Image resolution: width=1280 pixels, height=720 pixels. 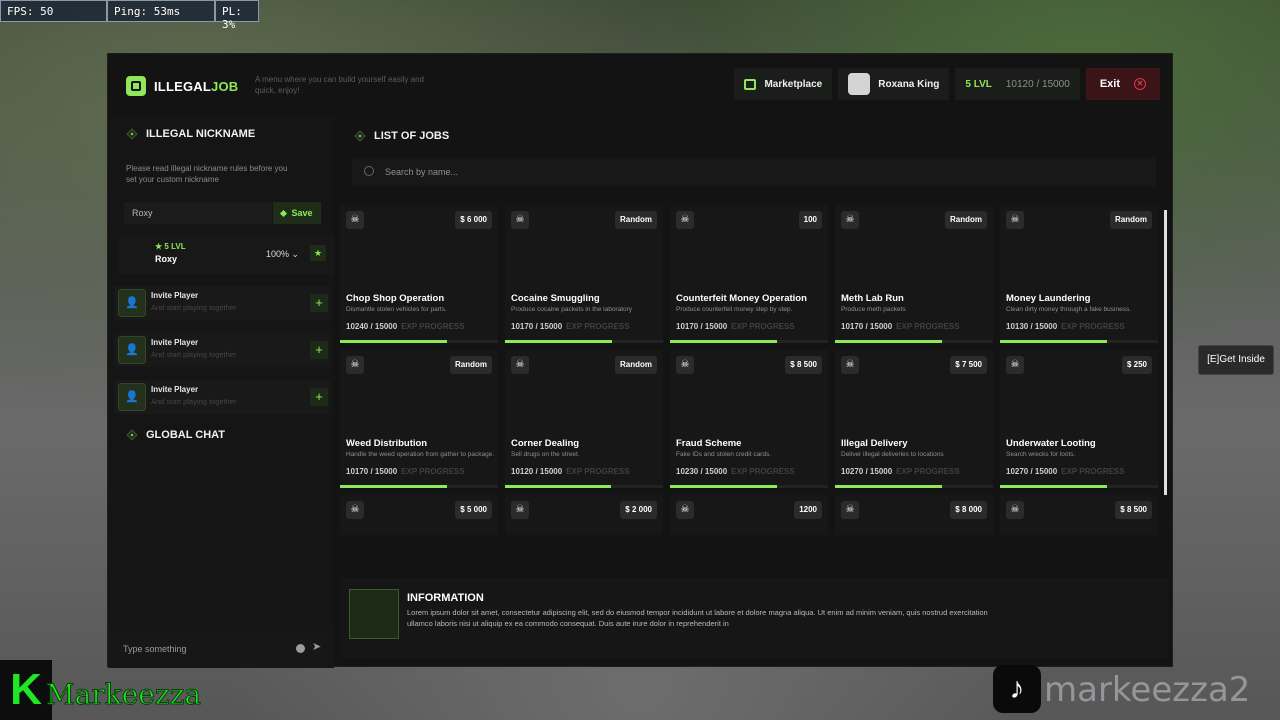 What do you see at coordinates (724, 454) in the screenshot?
I see `job-description: Fake IDs and stolen credit cards.` at bounding box center [724, 454].